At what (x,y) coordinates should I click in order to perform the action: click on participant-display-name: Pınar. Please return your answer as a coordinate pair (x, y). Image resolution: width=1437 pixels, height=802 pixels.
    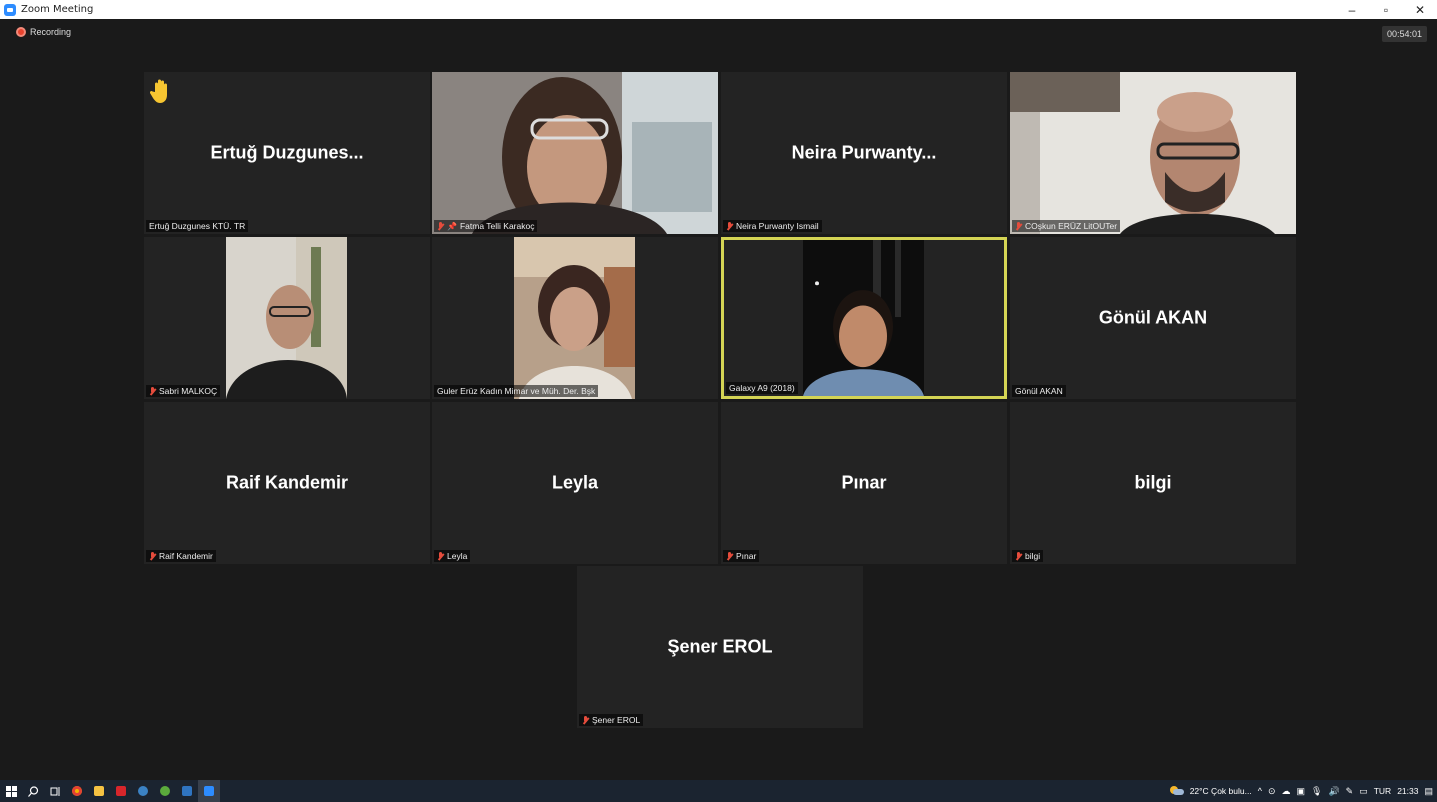
    Looking at the image, I should click on (864, 482).